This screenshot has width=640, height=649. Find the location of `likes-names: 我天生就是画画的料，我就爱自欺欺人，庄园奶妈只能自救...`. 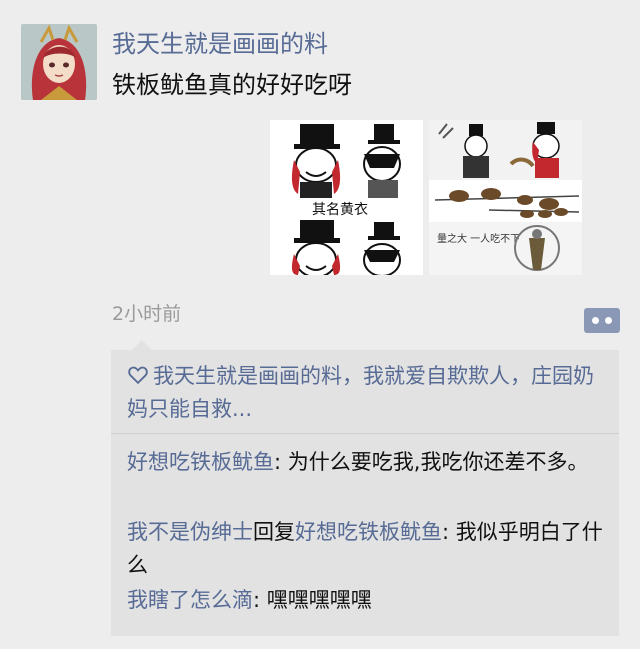

likes-names: 我天生就是画画的料，我就爱自欺欺人，庄园奶妈只能自救... is located at coordinates (360, 392).